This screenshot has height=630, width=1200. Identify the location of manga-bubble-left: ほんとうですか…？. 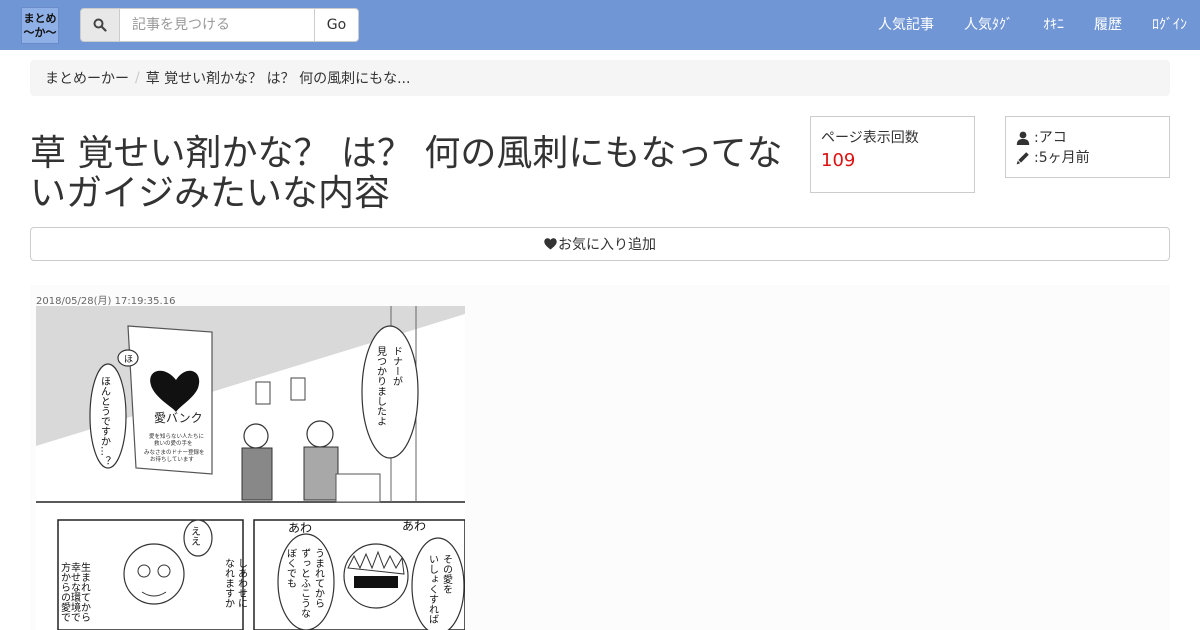
(105, 421).